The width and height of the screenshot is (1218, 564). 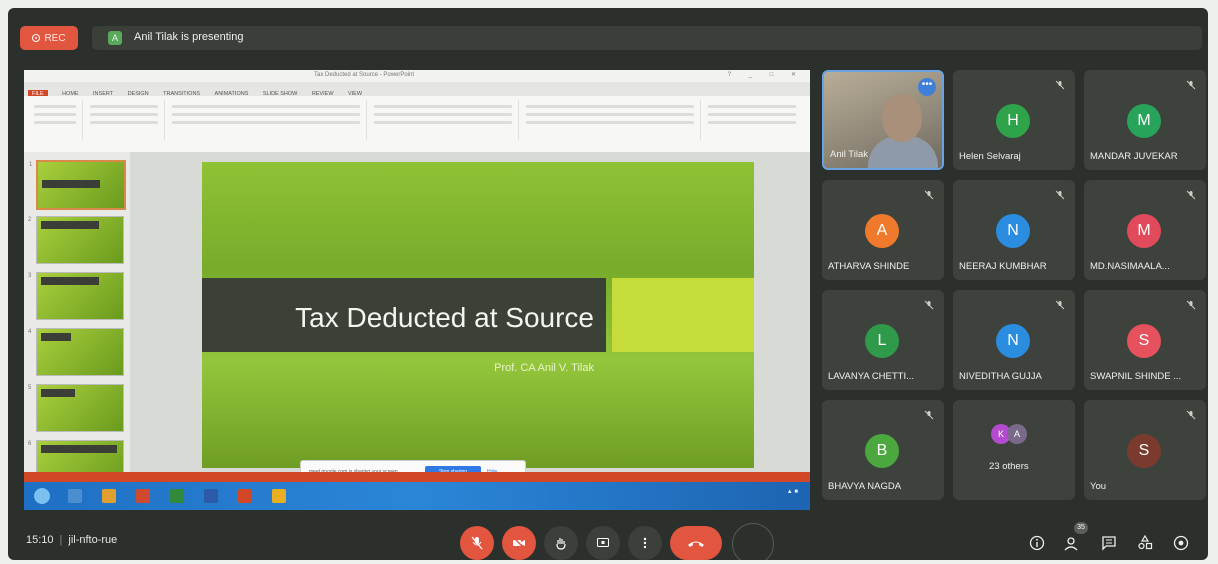 I want to click on current-time: 15:10, so click(x=40, y=540).